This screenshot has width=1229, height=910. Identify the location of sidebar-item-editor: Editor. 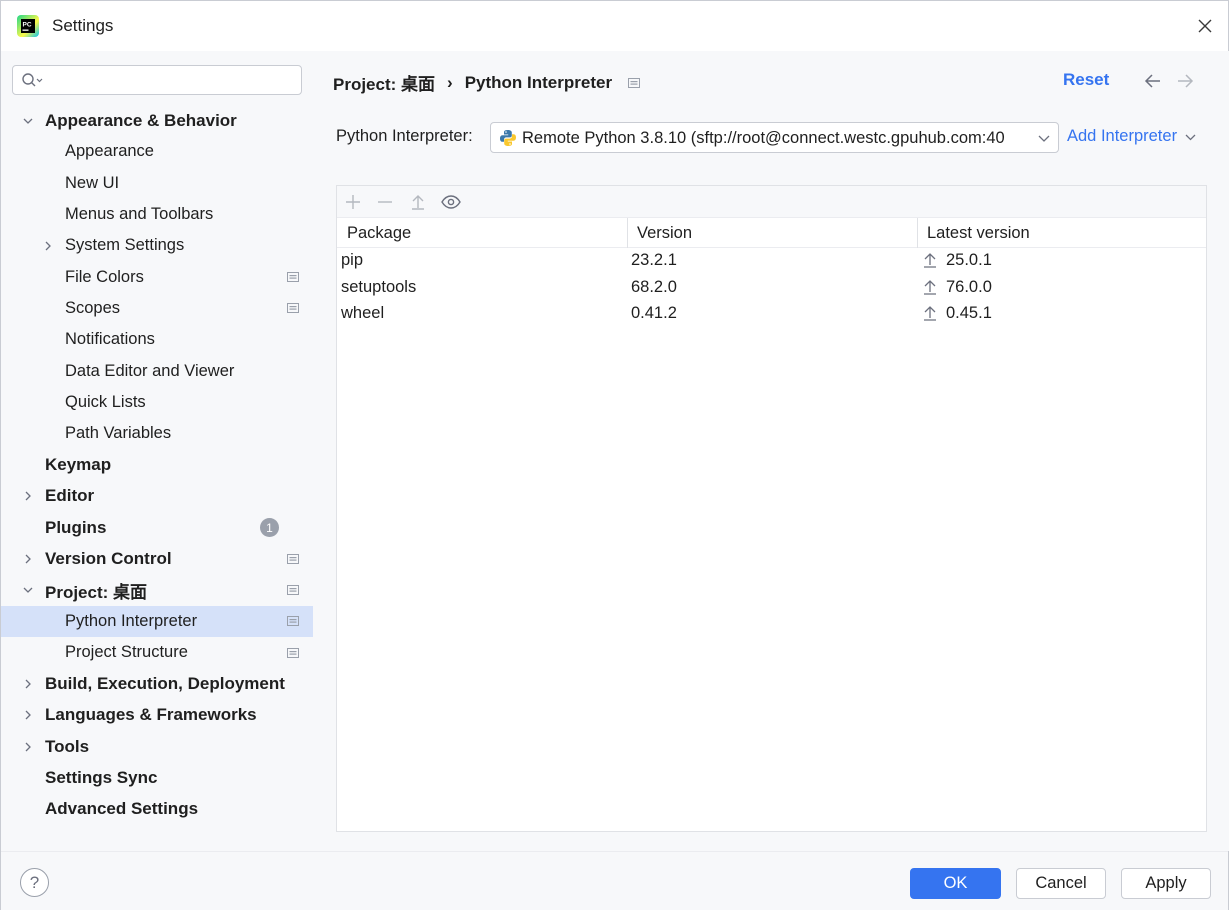
(157, 496).